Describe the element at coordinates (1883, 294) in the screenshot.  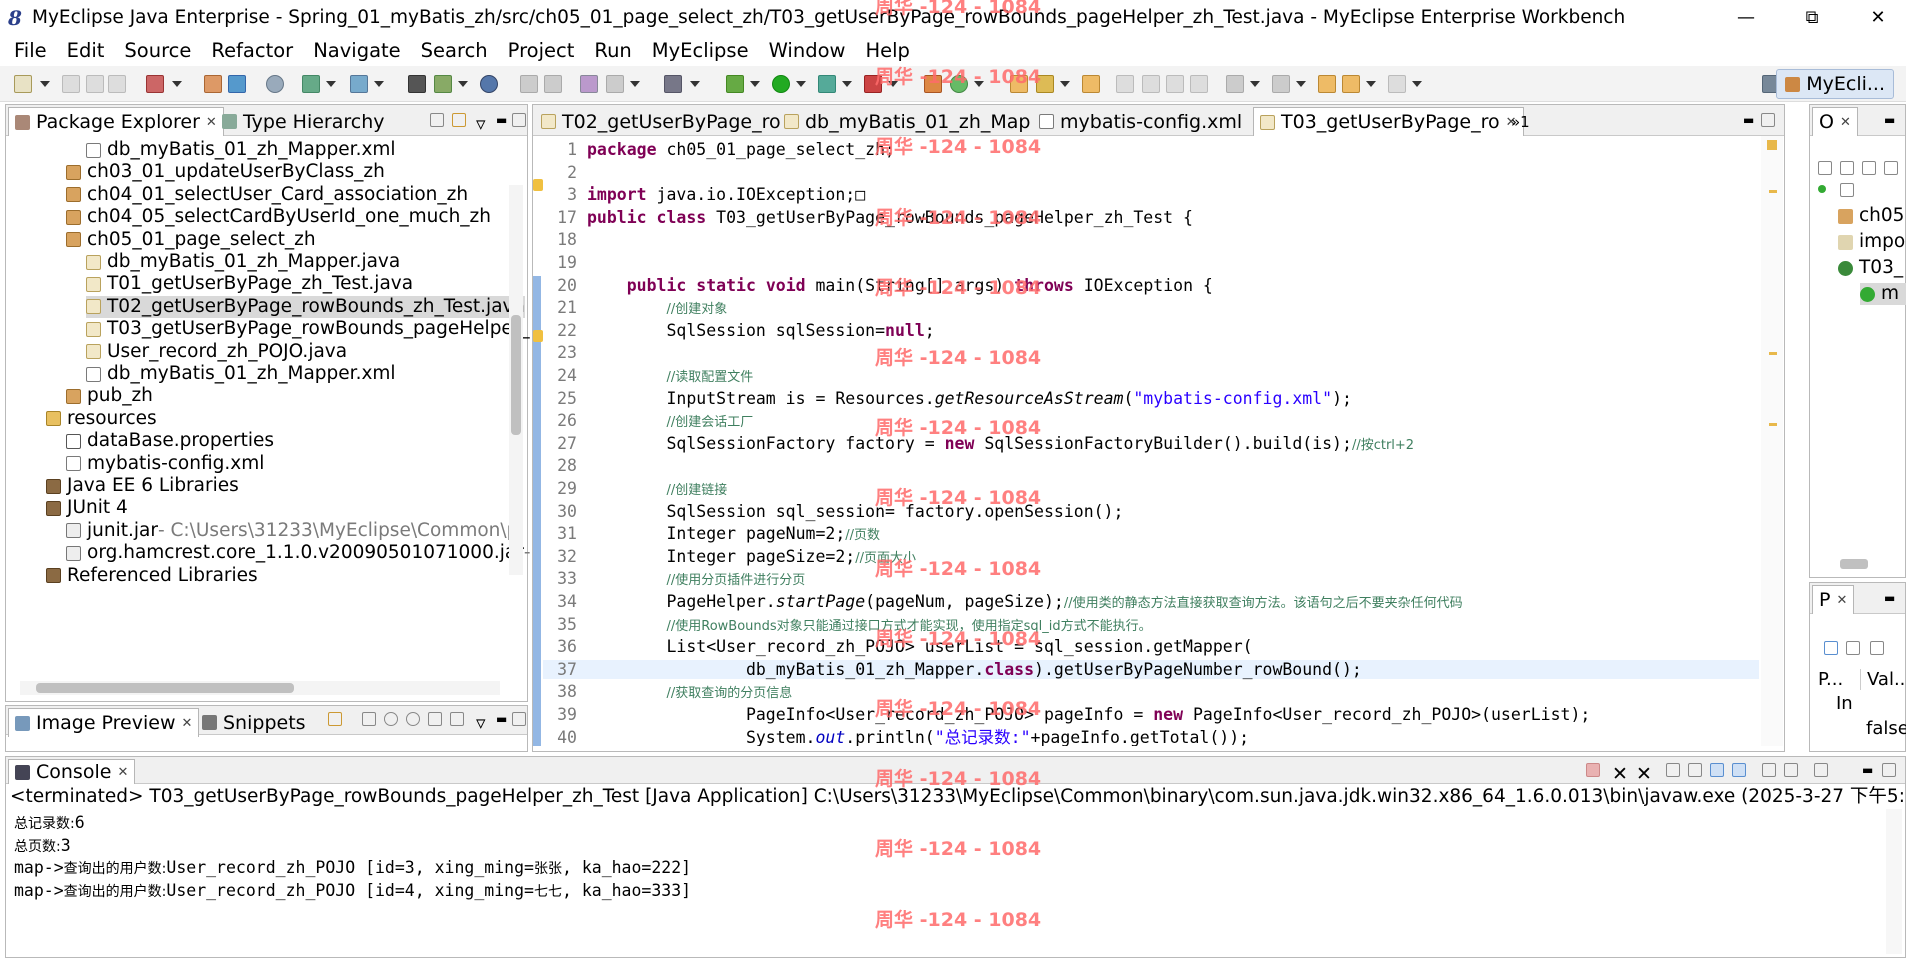
I see `outline-item: m` at that location.